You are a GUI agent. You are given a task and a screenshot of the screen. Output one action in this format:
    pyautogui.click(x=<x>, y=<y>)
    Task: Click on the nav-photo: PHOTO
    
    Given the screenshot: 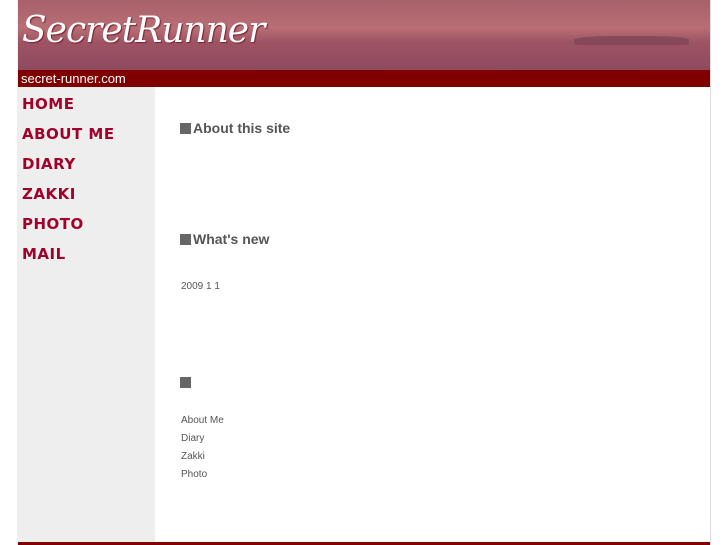 What is the action you would take?
    pyautogui.click(x=88, y=228)
    